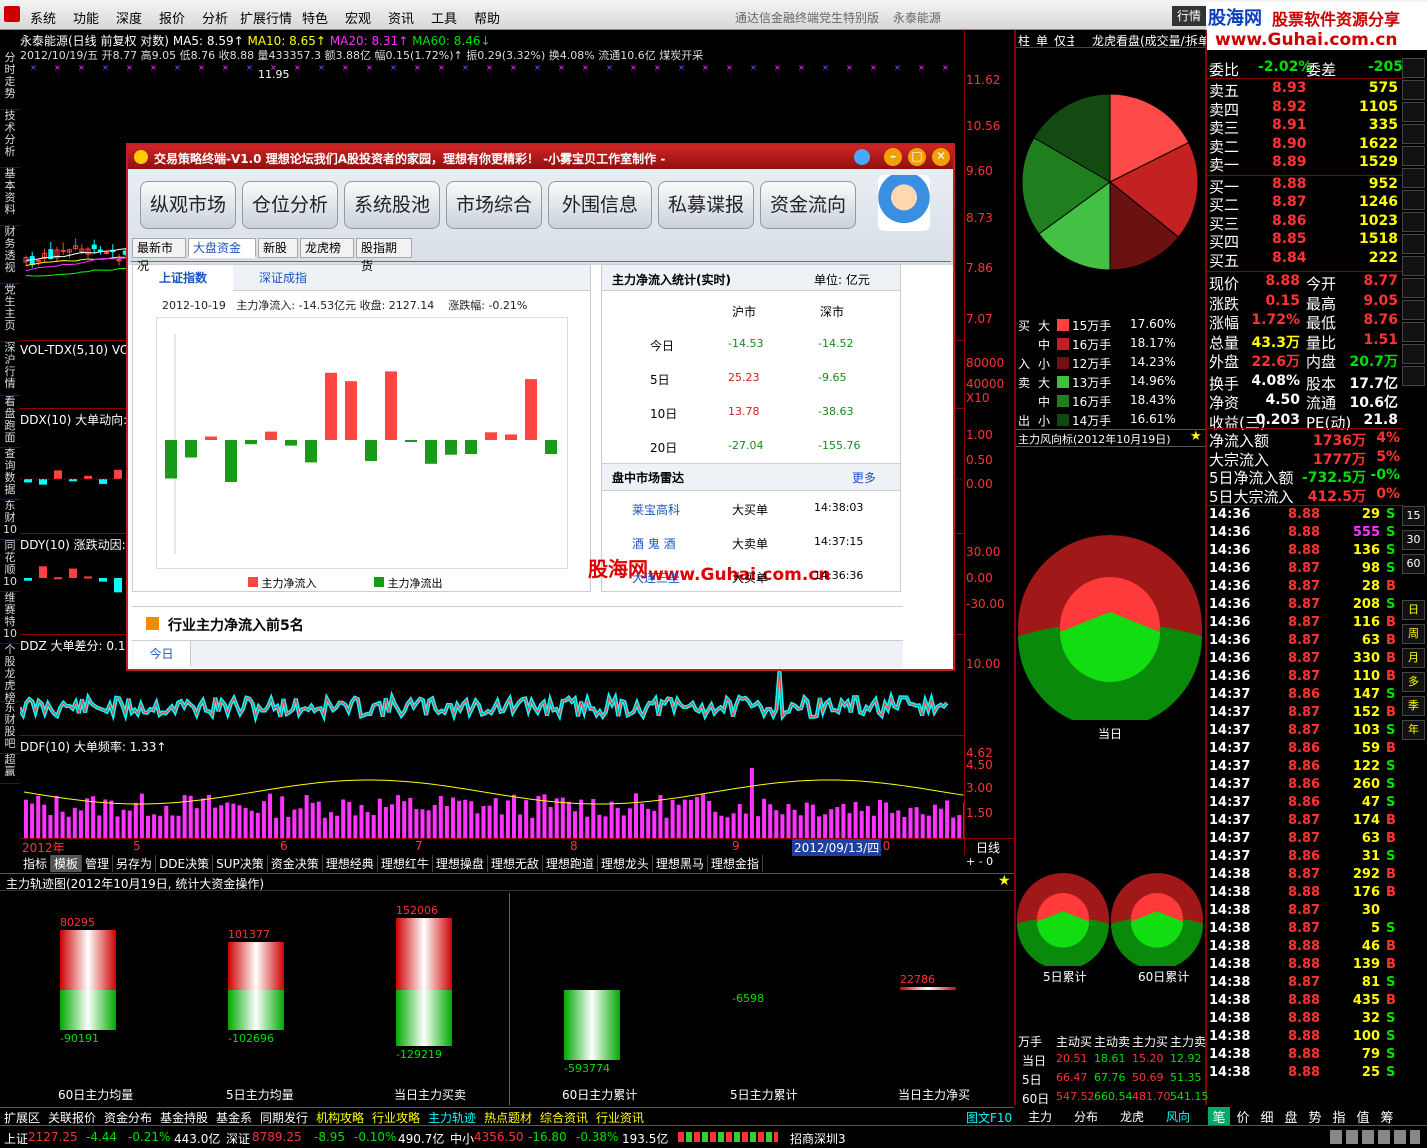 Image resolution: width=1427 pixels, height=1148 pixels. Describe the element at coordinates (1289, 202) in the screenshot. I see `ob-bids-price-1: 8.87` at that location.